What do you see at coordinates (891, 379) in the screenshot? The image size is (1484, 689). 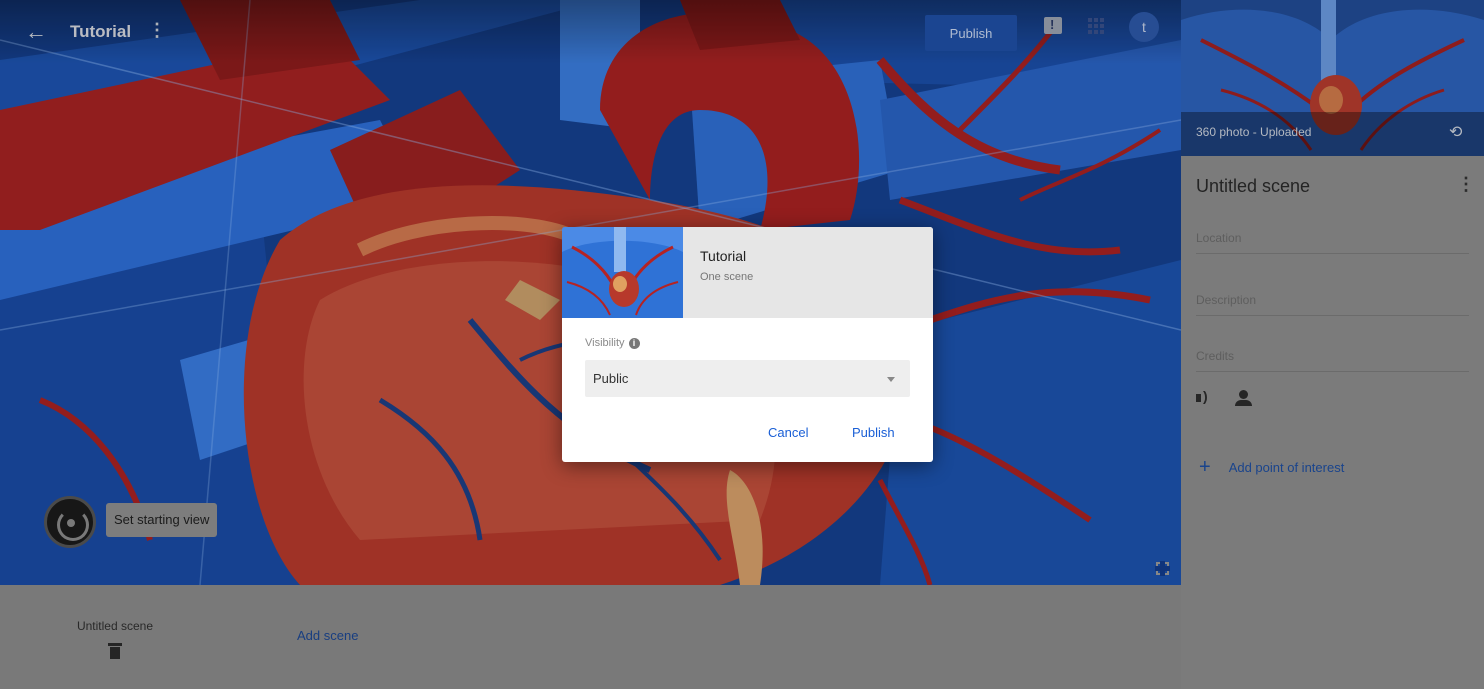 I see `chevron-down-icon` at bounding box center [891, 379].